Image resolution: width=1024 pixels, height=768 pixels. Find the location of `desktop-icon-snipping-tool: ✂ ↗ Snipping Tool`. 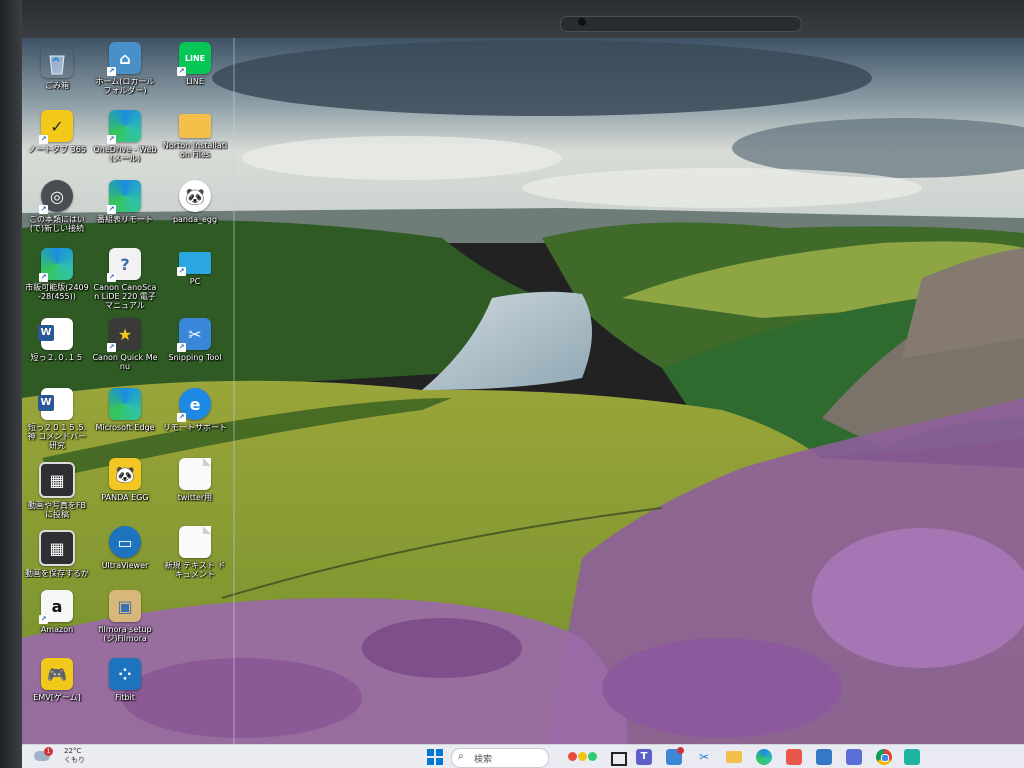

desktop-icon-snipping-tool: ✂ ↗ Snipping Tool is located at coordinates (195, 340).